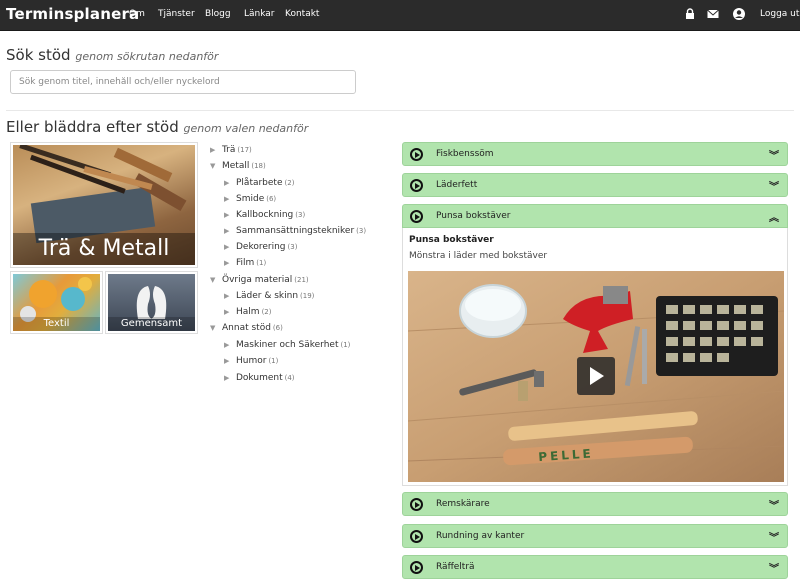  What do you see at coordinates (258, 166) in the screenshot?
I see `tree-count: (18)` at bounding box center [258, 166].